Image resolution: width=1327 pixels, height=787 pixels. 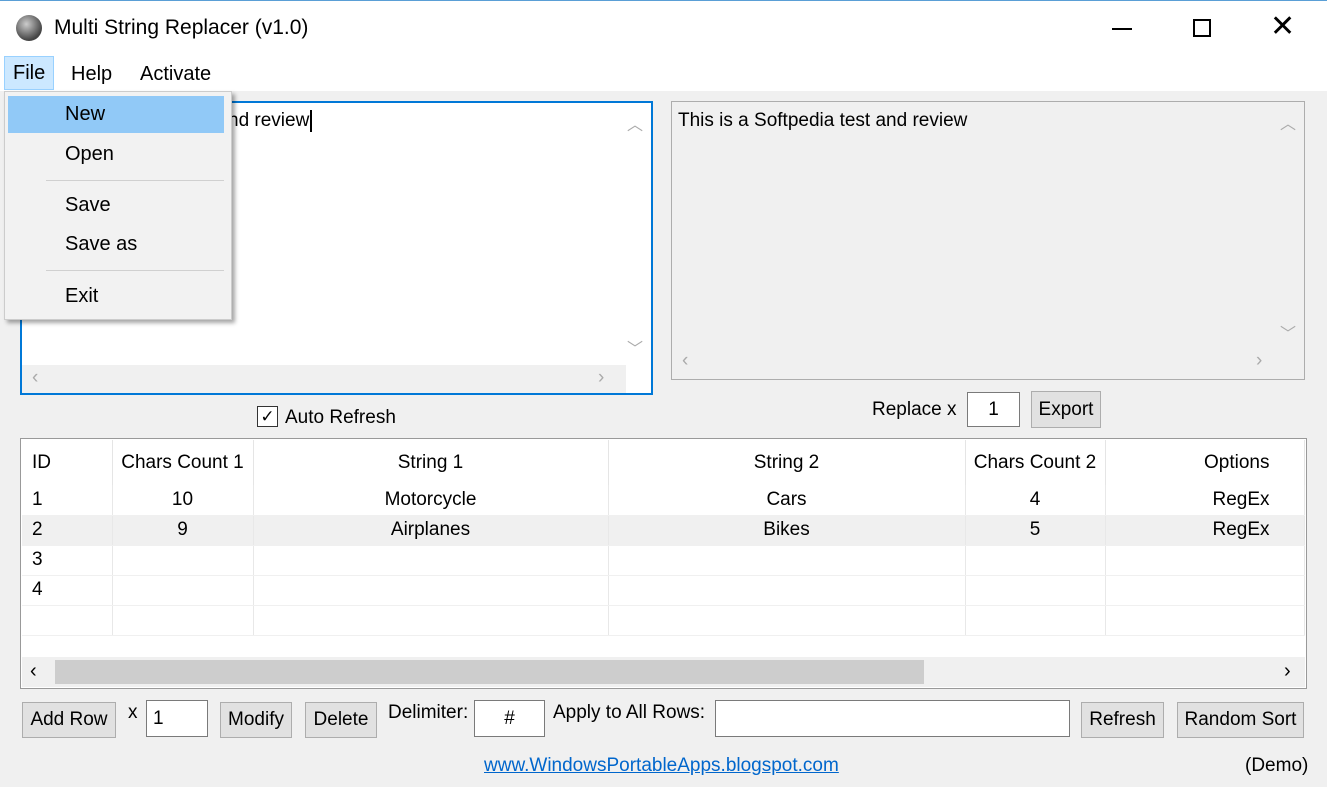 What do you see at coordinates (823, 120) in the screenshot?
I see `output-text: This is a Softpedia test and review` at bounding box center [823, 120].